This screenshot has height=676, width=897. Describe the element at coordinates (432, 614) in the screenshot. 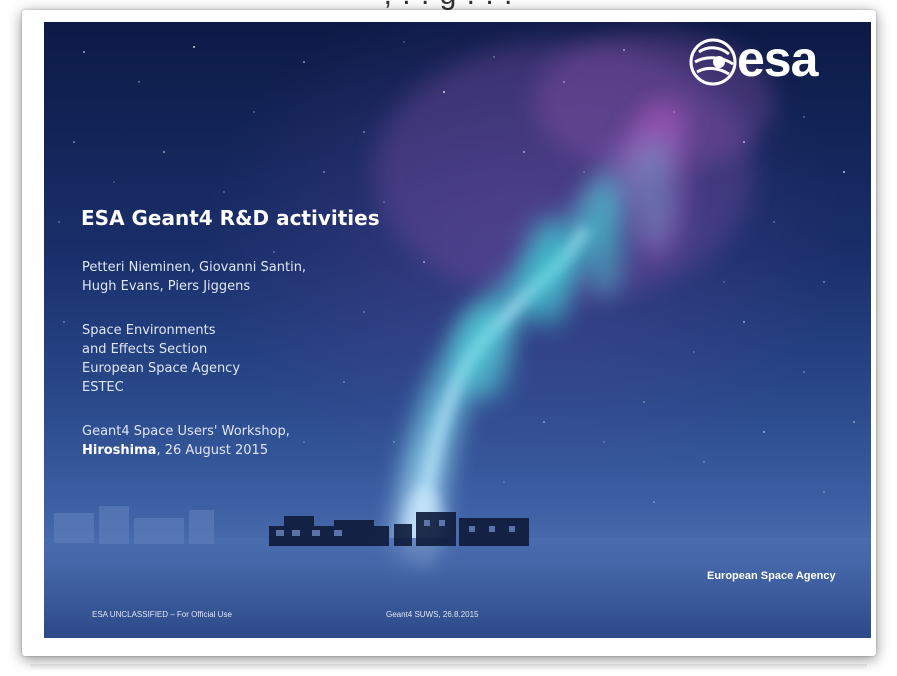

I see `footer-event: Geant4 SUWS, 26.8.2015` at that location.